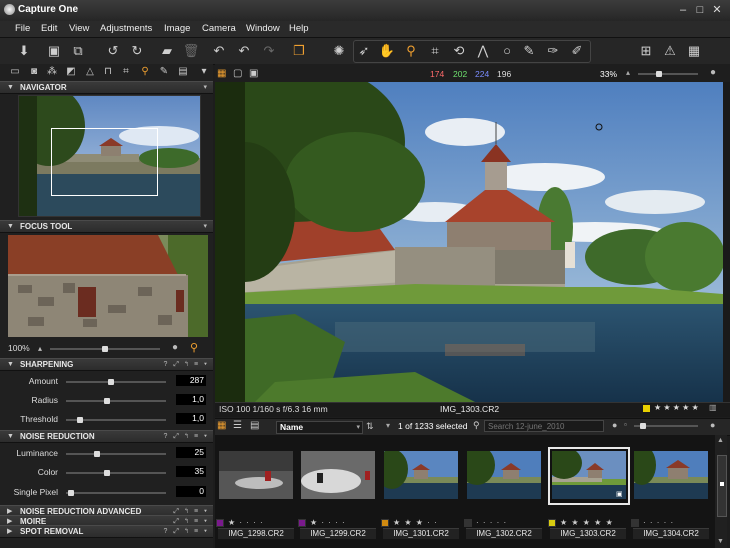  Describe the element at coordinates (54, 51) in the screenshot. I see `capture-icon: ▣` at that location.